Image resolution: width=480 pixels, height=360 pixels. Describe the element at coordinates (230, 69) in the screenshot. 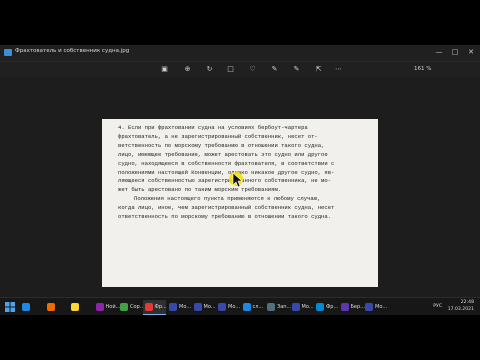

I see `delete-icon: □` at that location.